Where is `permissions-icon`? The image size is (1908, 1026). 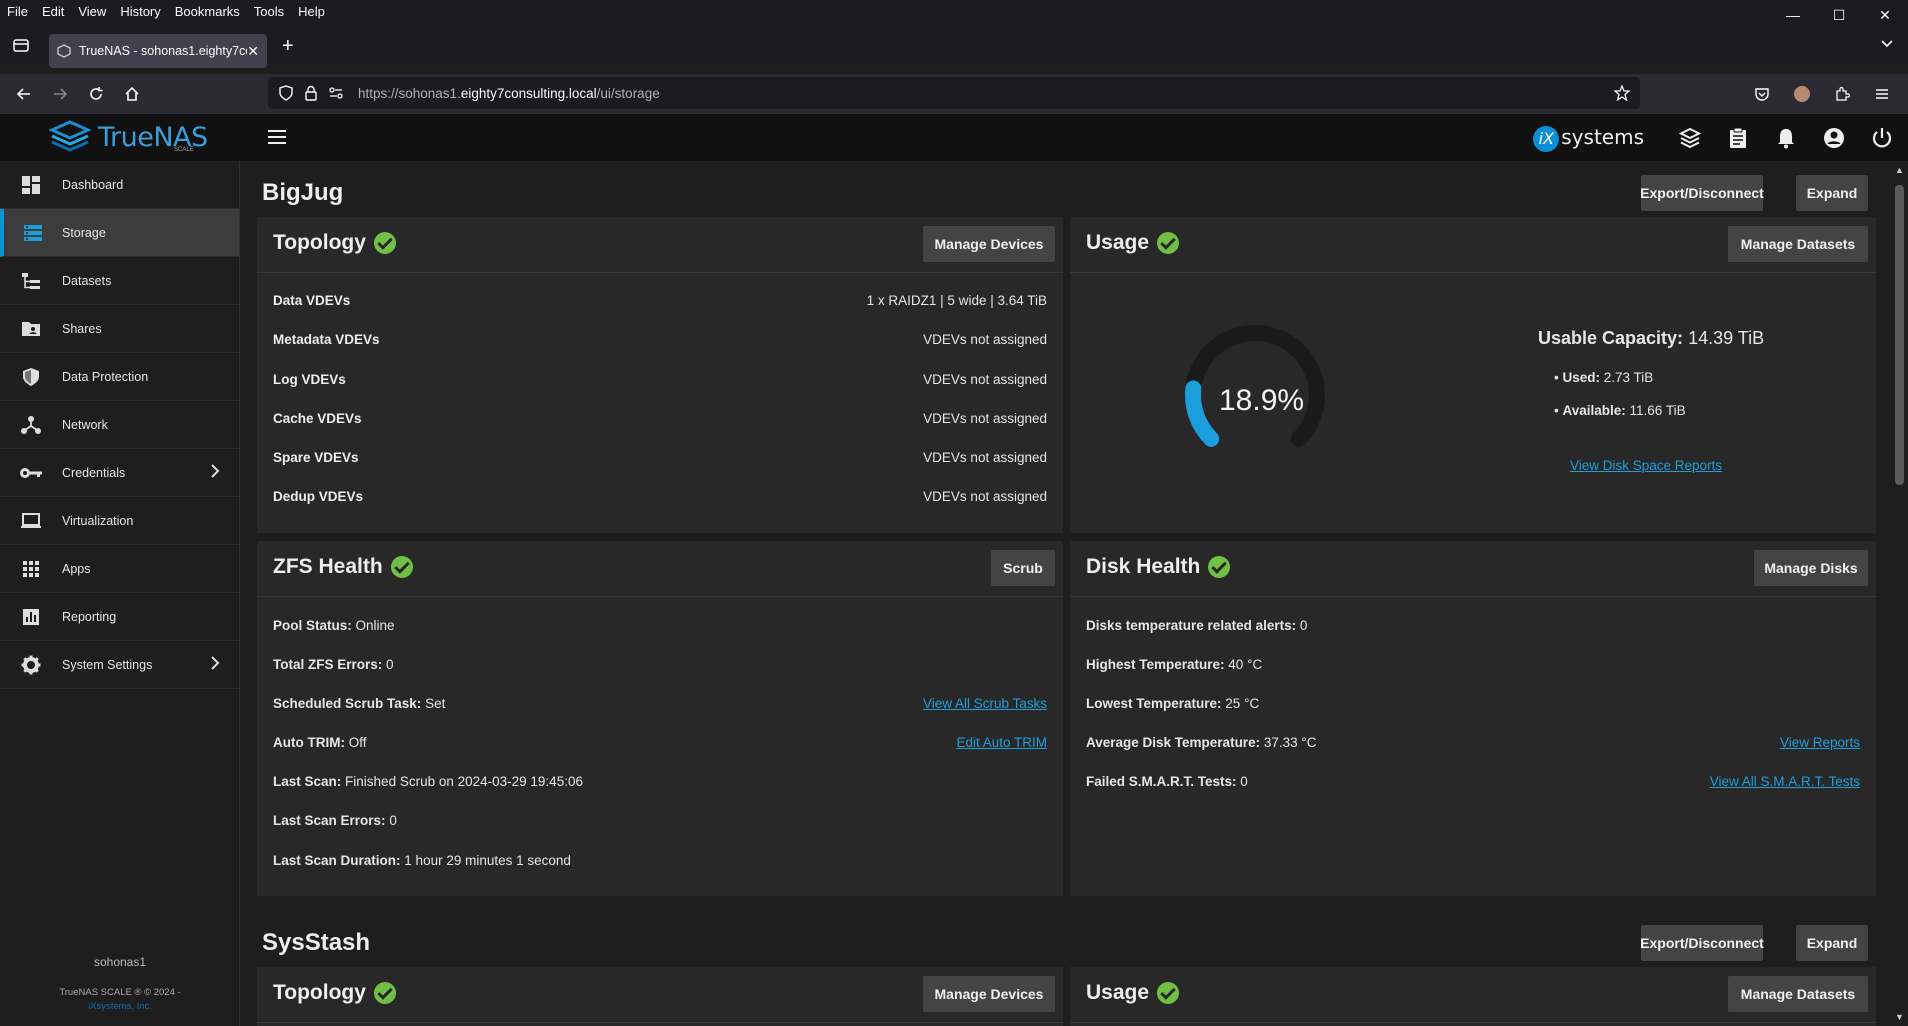
permissions-icon is located at coordinates (336, 93).